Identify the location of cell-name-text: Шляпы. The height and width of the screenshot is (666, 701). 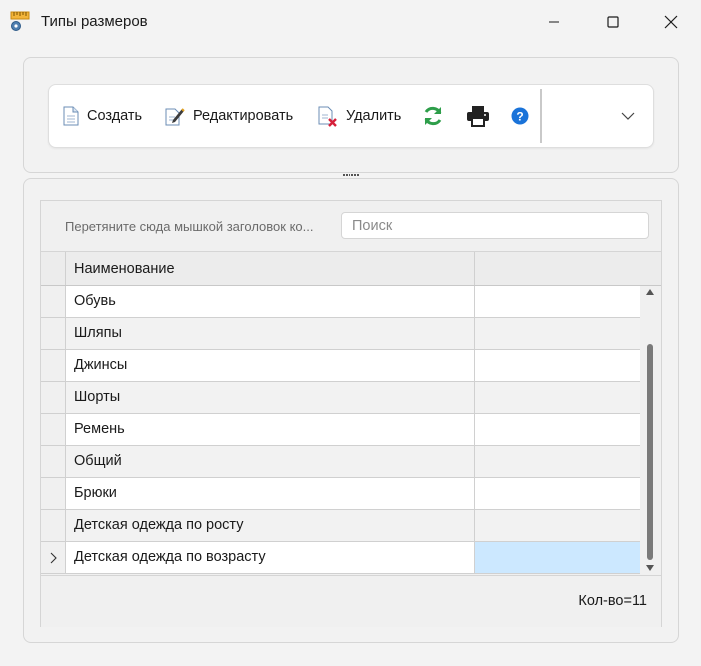
(98, 333).